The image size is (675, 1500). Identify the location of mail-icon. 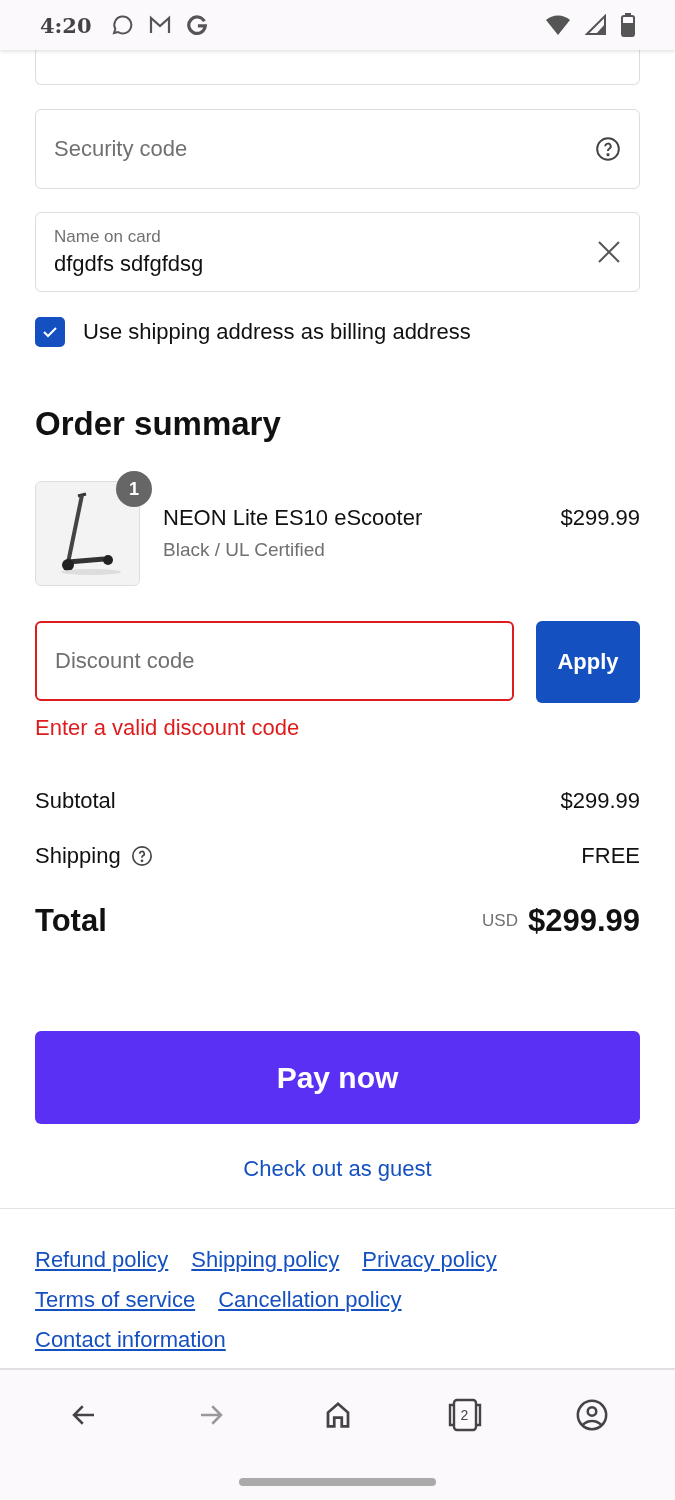
(159, 25).